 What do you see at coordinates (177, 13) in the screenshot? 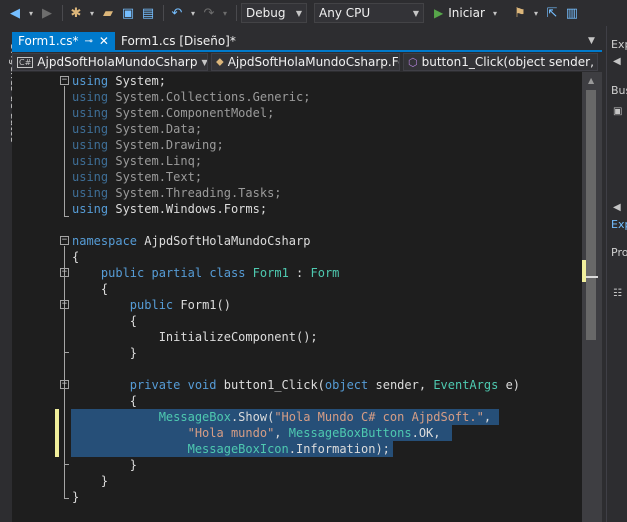
I see `undo-icon: ↶` at bounding box center [177, 13].